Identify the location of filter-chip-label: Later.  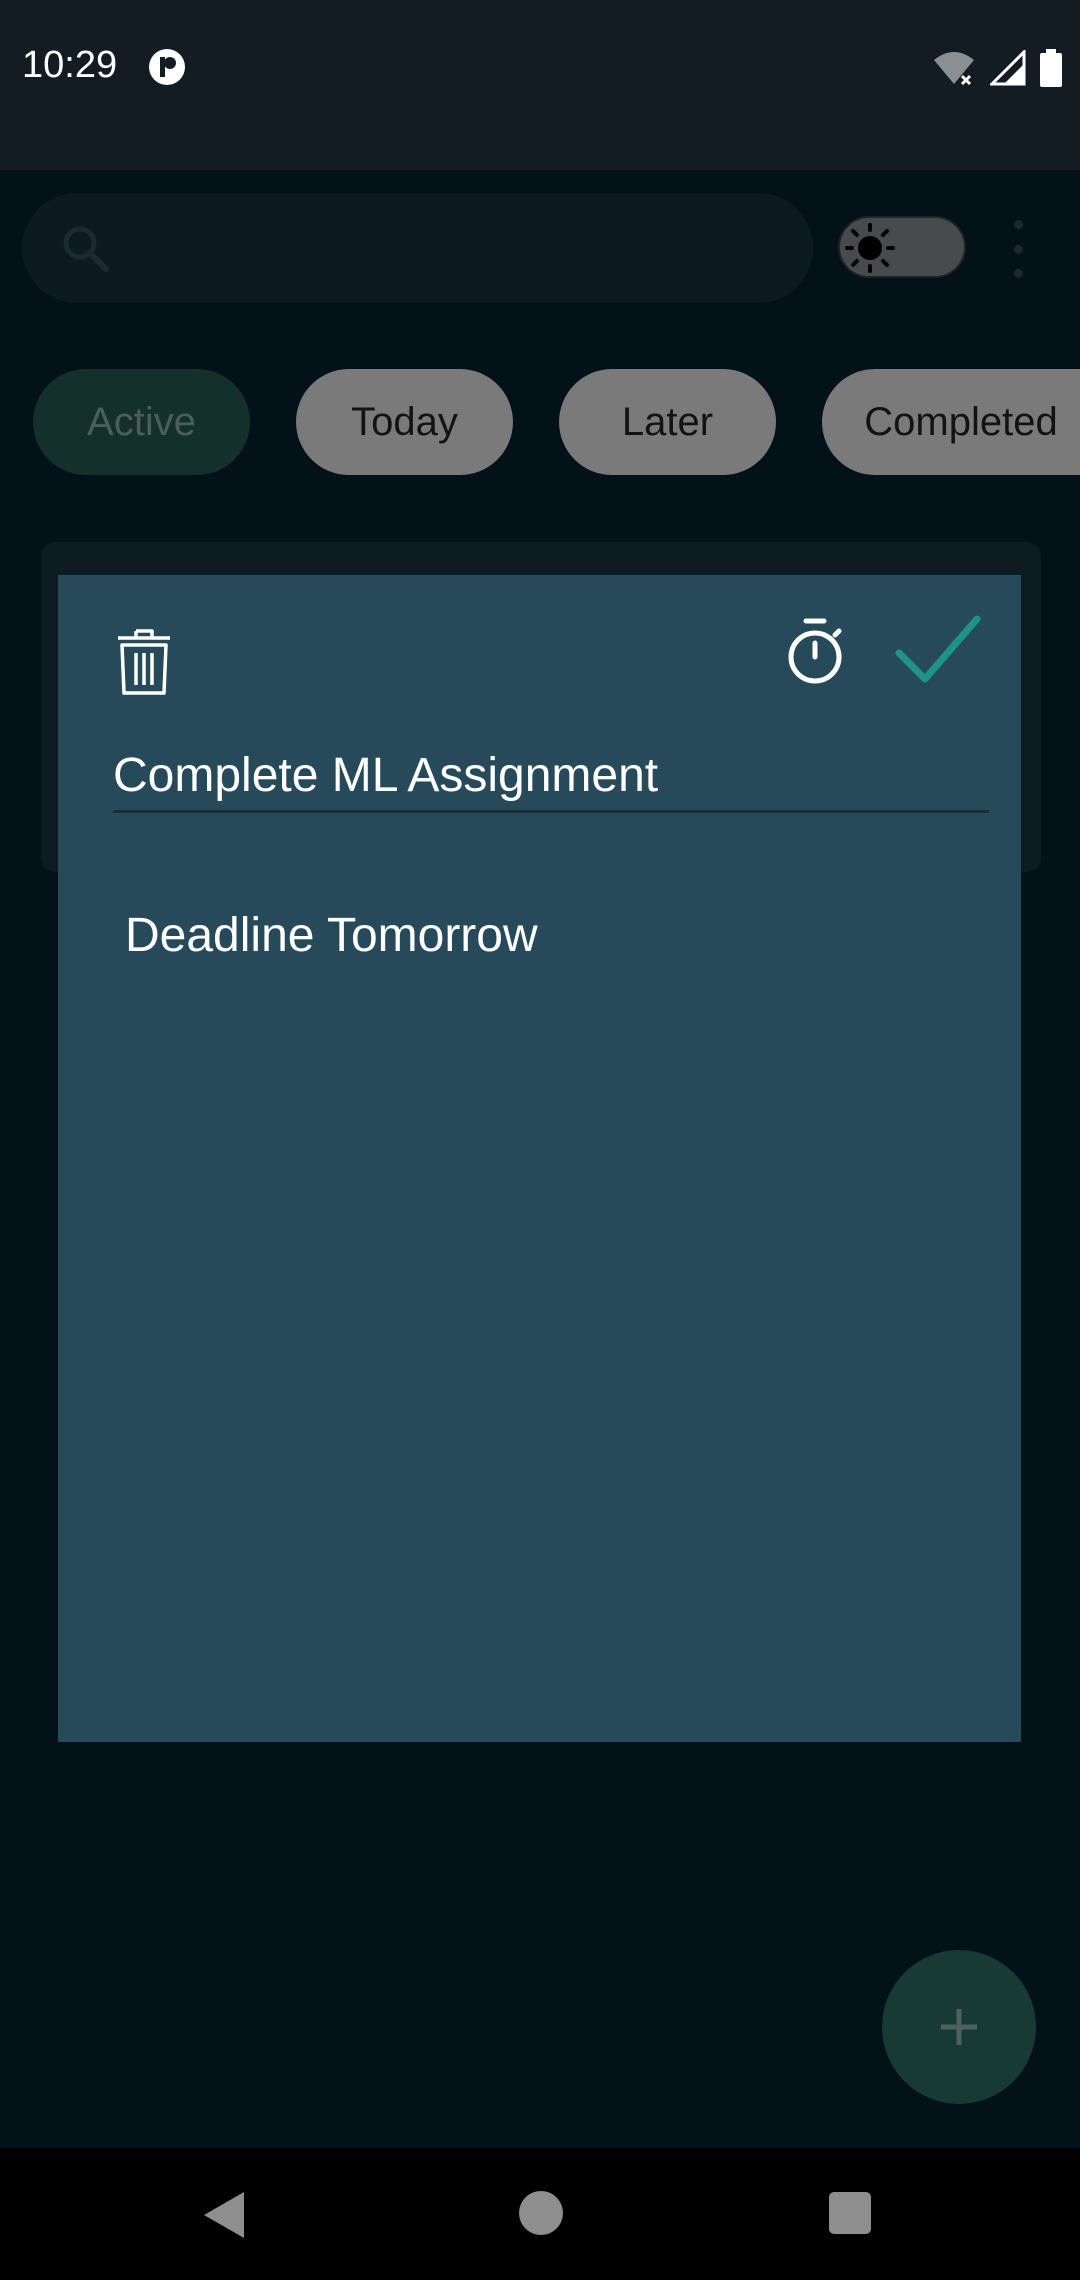
(667, 421).